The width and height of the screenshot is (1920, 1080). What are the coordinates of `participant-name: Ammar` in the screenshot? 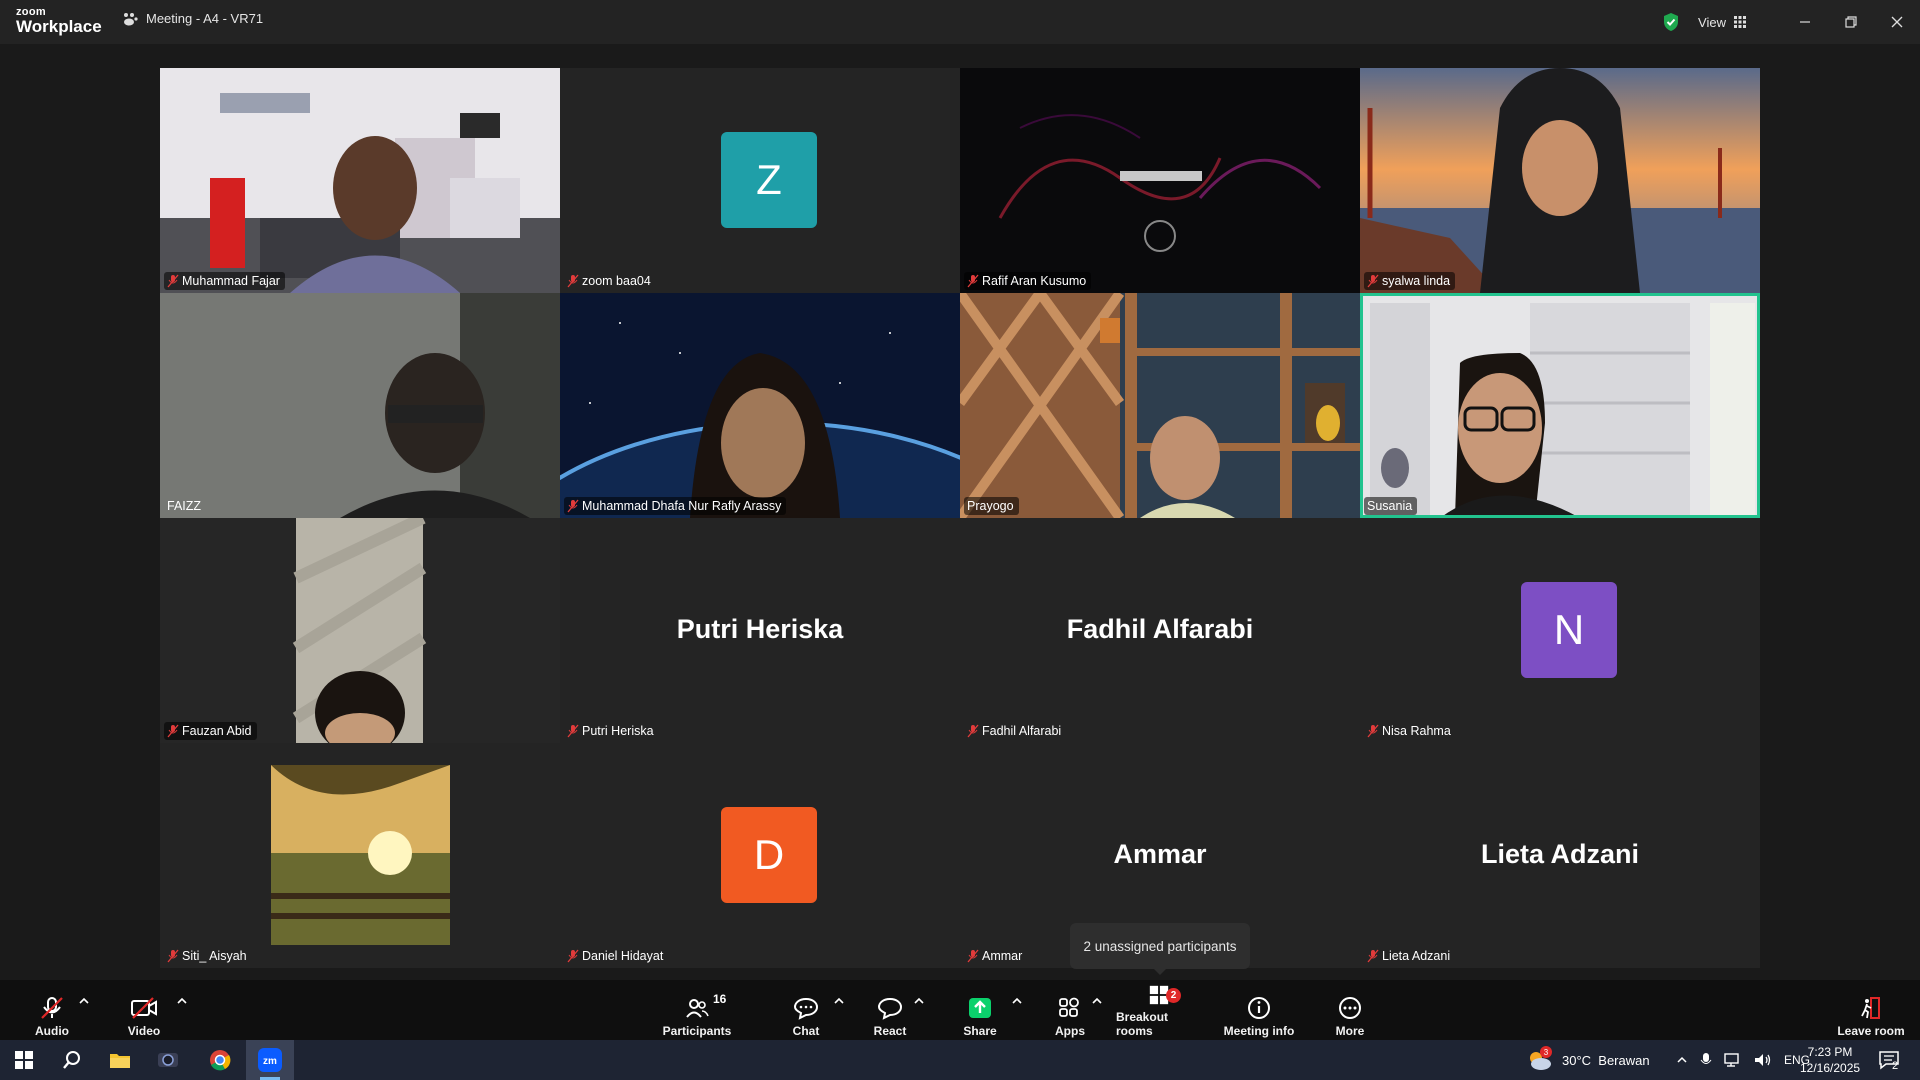 It's located at (995, 956).